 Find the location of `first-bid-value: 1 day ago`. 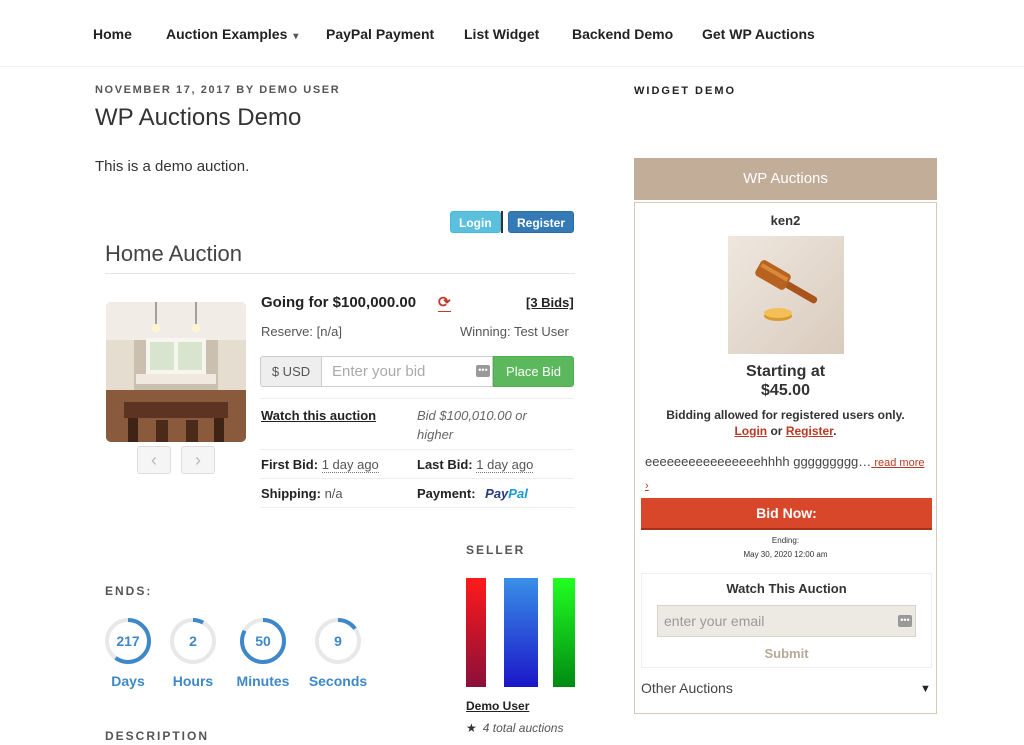

first-bid-value: 1 day ago is located at coordinates (350, 465).